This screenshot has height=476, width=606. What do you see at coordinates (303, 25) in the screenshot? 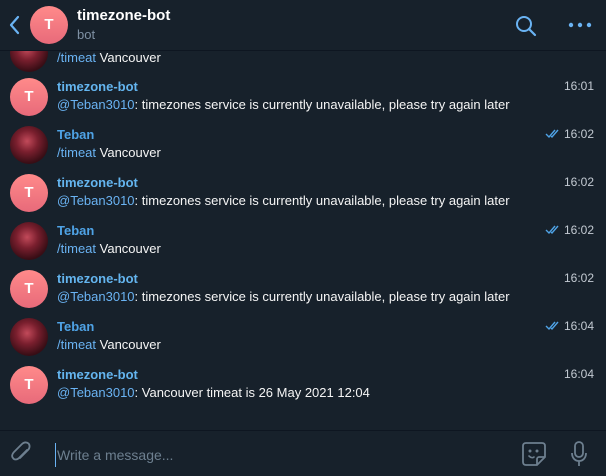
I see `chat-header: T timezone-bot bot` at bounding box center [303, 25].